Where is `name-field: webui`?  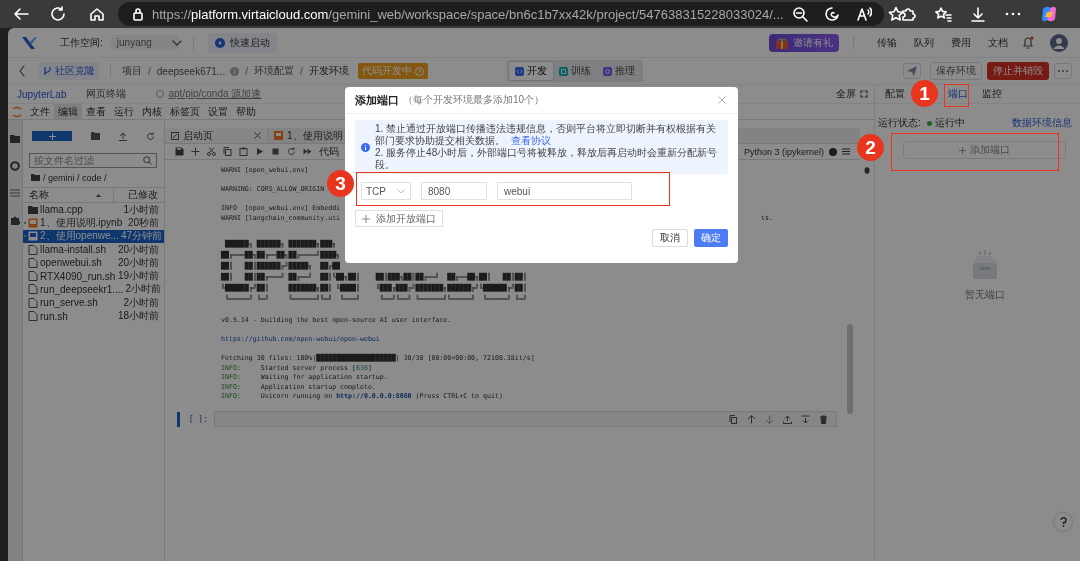
name-field: webui is located at coordinates (564, 191).